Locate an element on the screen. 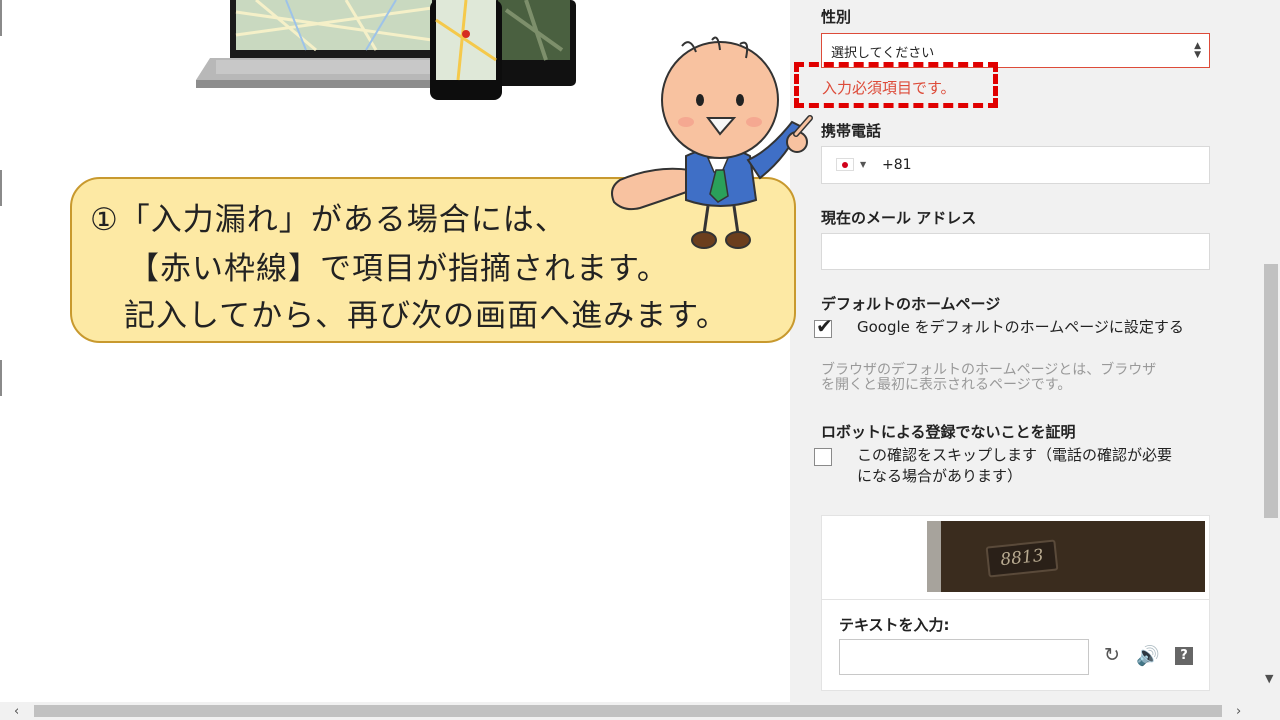 The image size is (1280, 720). japan-flag-icon is located at coordinates (845, 164).